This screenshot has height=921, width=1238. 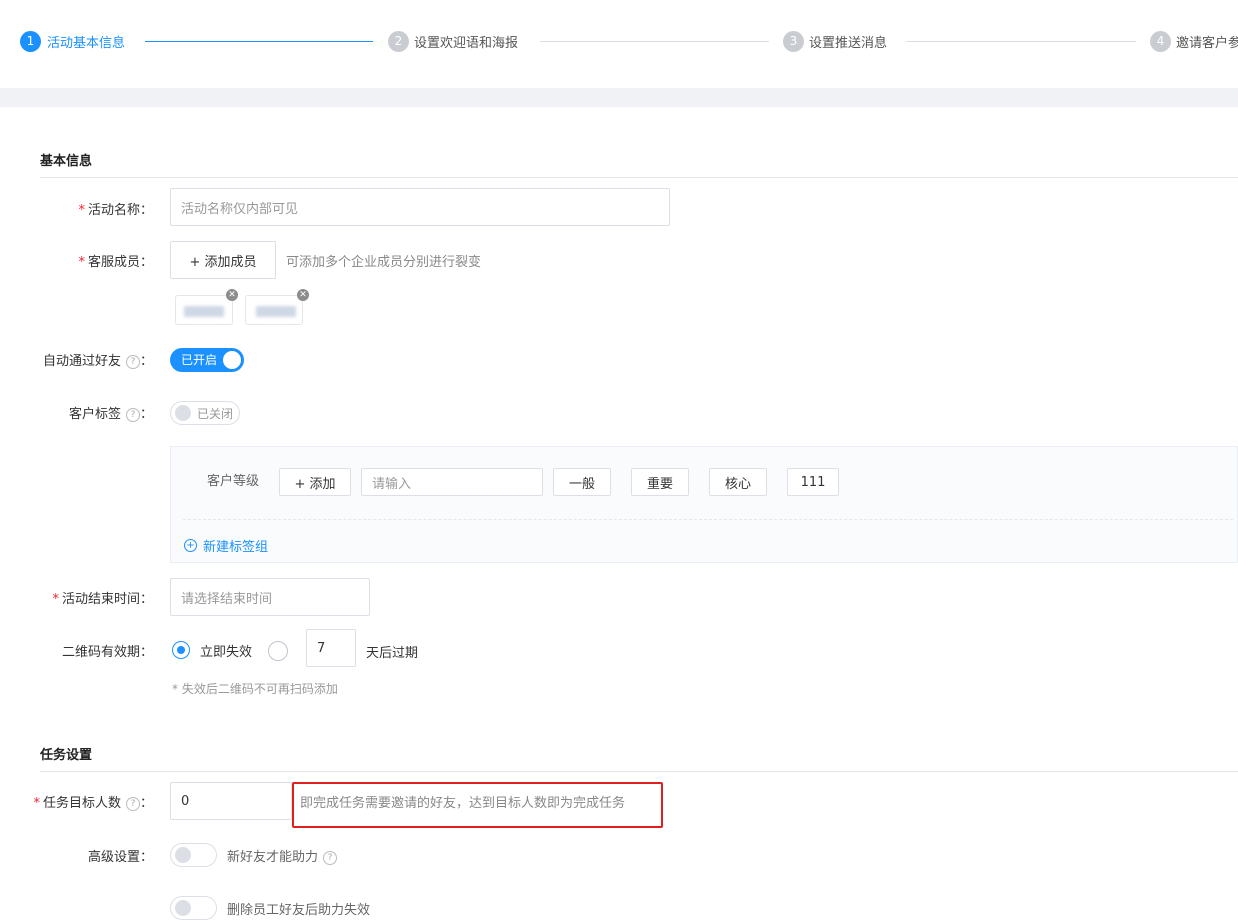 I want to click on expire-days-suffix: 天后过期, so click(x=392, y=653).